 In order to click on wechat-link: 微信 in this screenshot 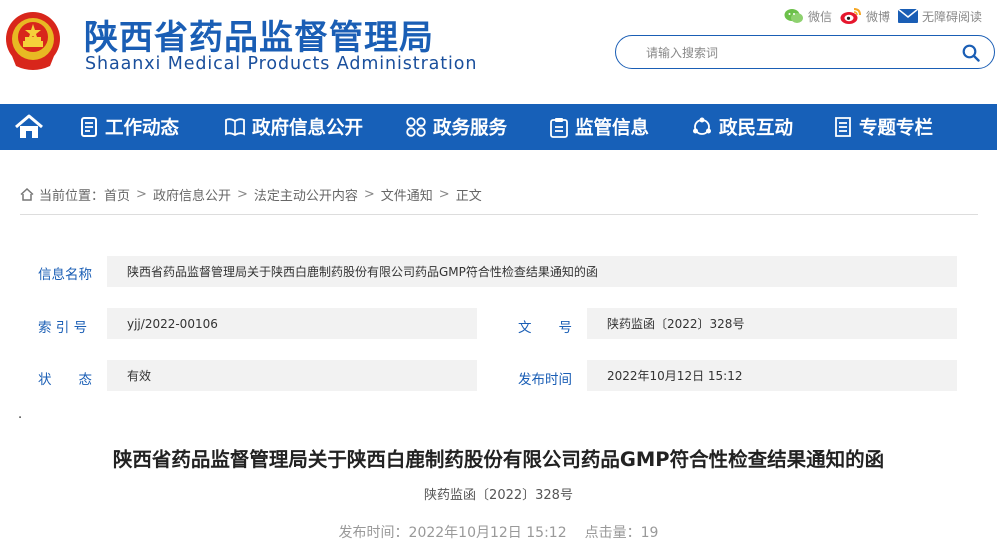, I will do `click(808, 16)`.